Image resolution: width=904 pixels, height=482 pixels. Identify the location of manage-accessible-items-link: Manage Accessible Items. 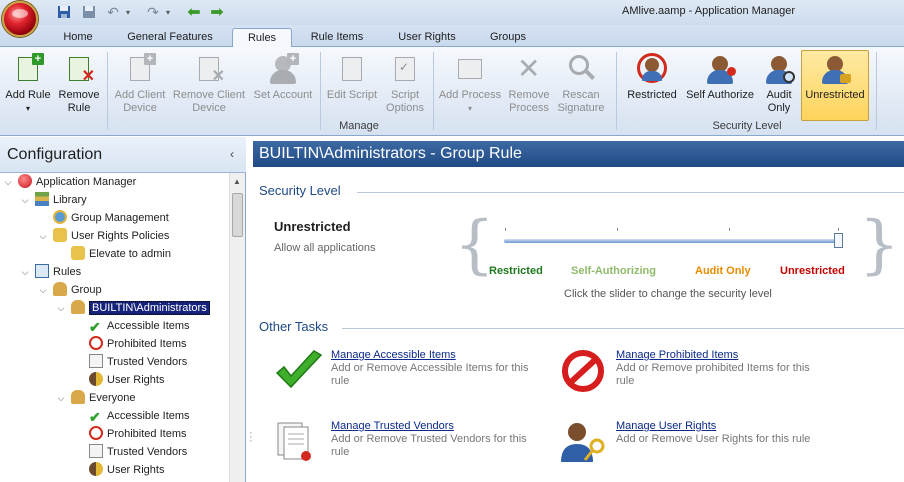
(393, 355).